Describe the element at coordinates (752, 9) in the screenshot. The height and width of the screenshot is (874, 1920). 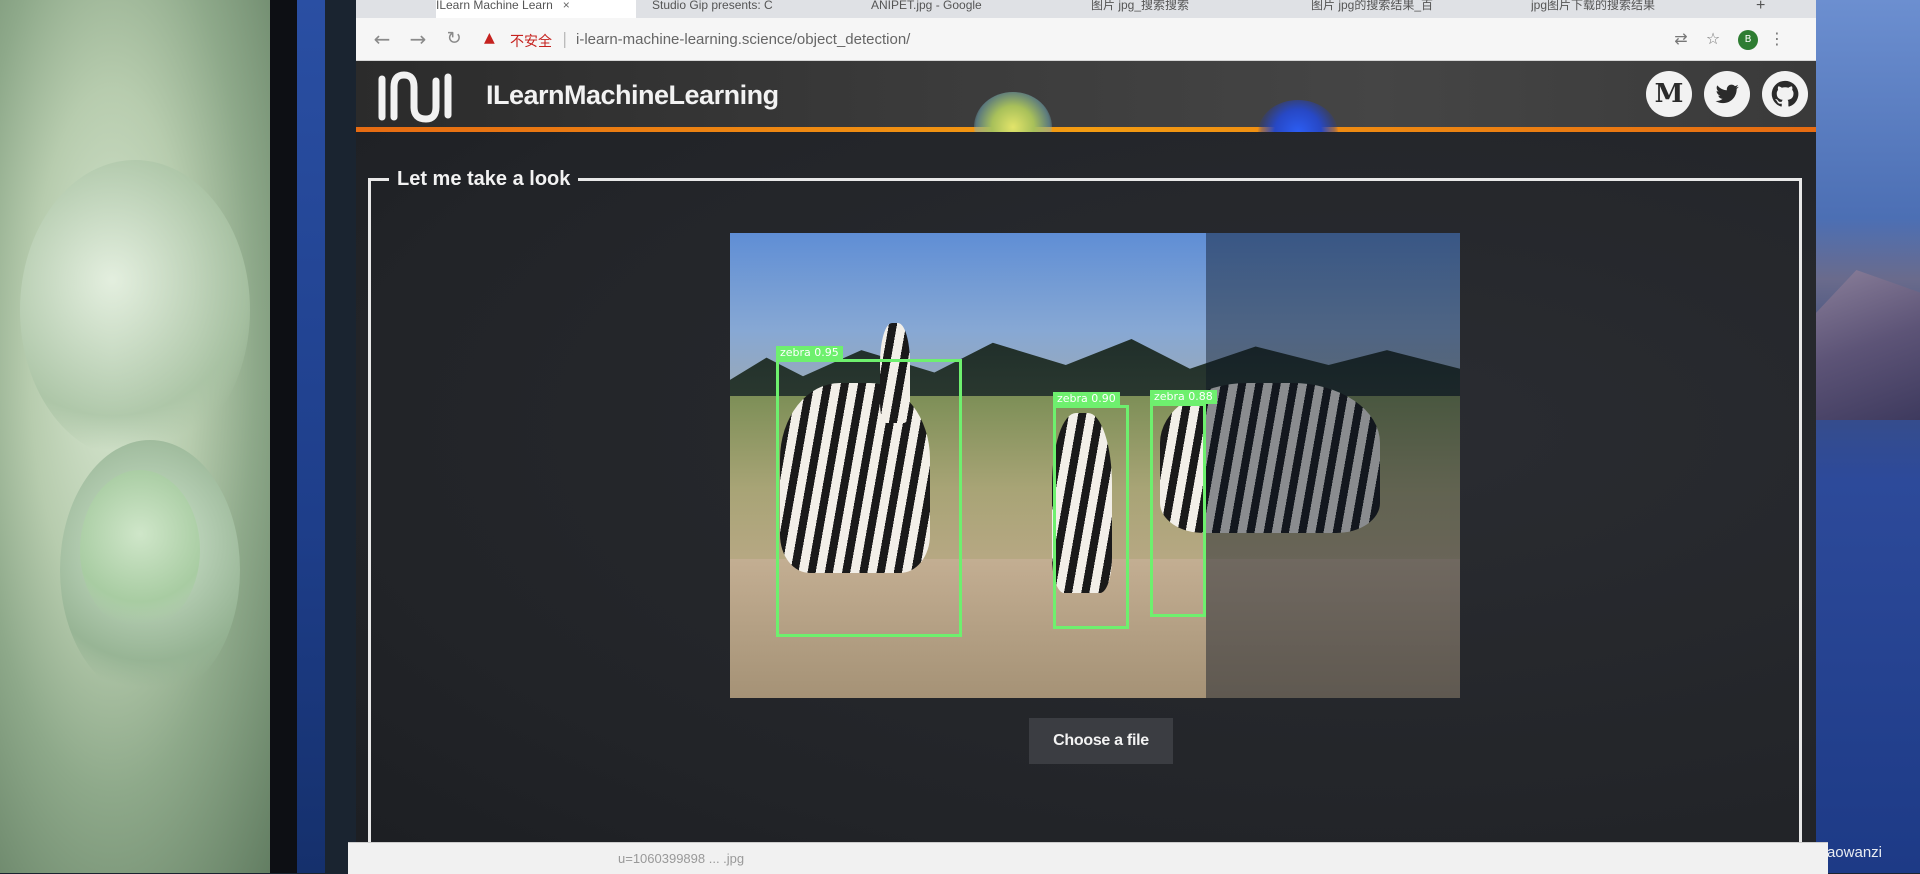
I see `tab-studio: Studio Gip presents: C` at that location.